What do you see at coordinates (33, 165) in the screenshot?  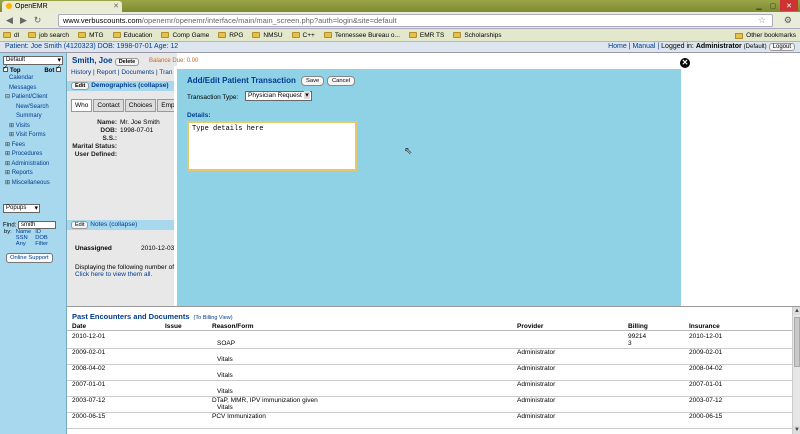 I see `nav-item: ⊞ Administration` at bounding box center [33, 165].